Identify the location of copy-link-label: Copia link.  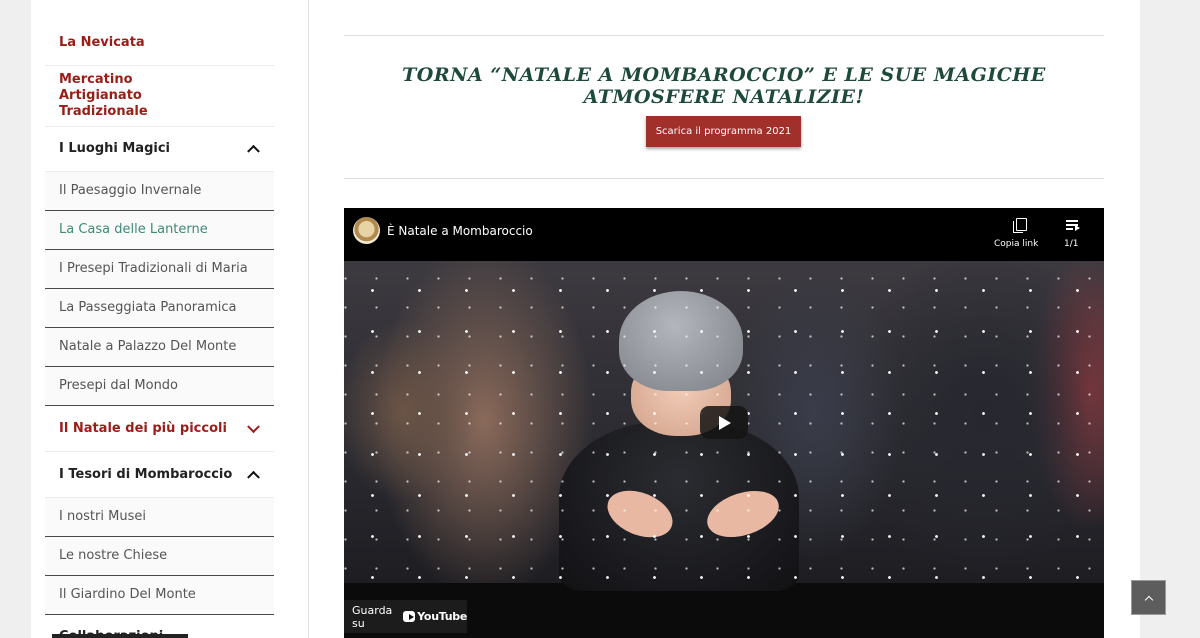
(1016, 244).